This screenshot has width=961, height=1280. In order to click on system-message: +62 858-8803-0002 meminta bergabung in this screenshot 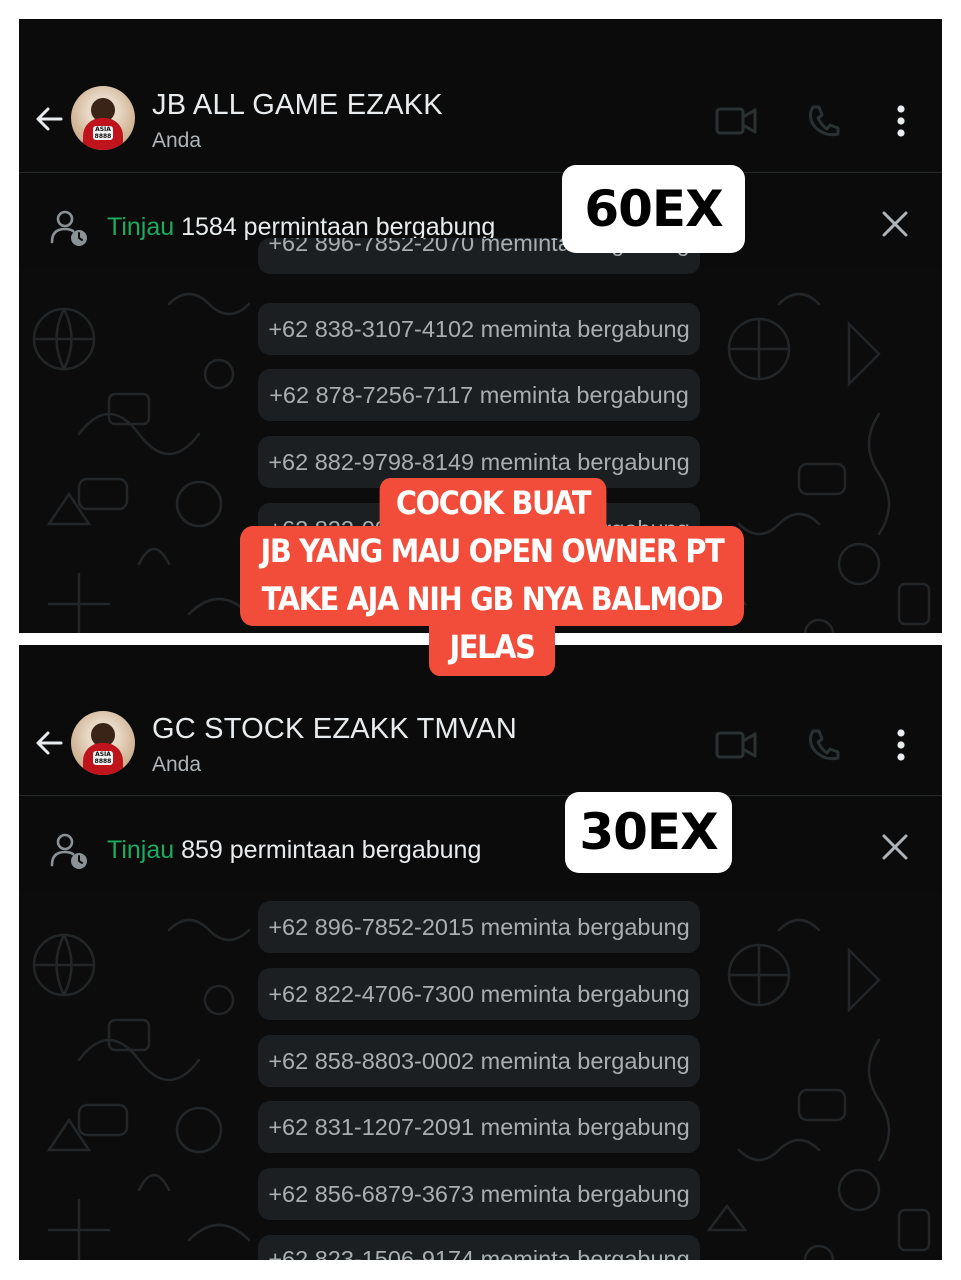, I will do `click(479, 1061)`.